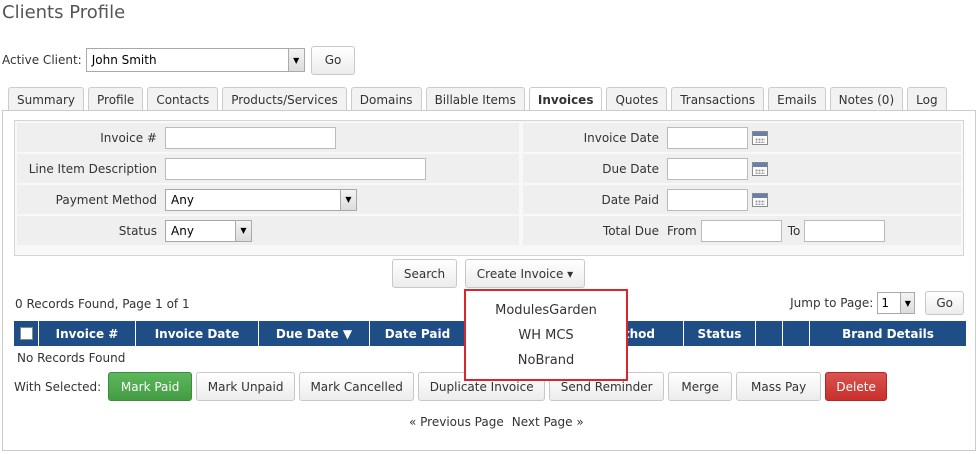  What do you see at coordinates (630, 168) in the screenshot?
I see `due-date-label: Due Date` at bounding box center [630, 168].